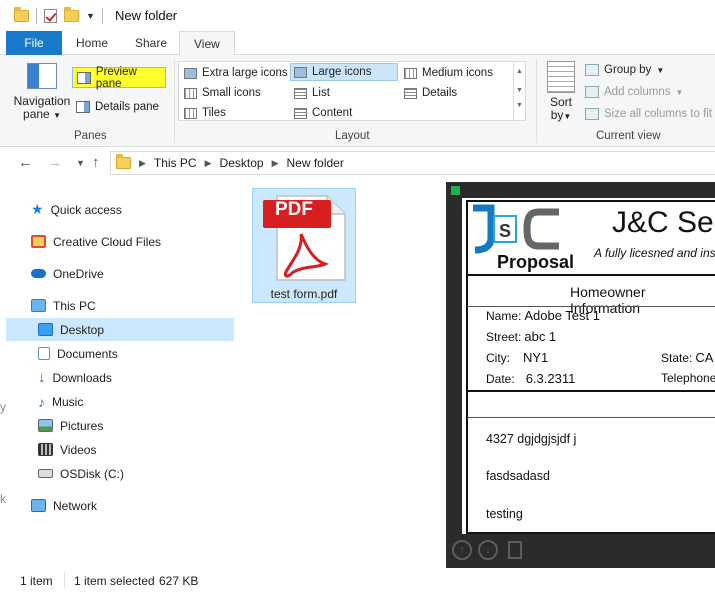  What do you see at coordinates (517, 357) in the screenshot?
I see `field-city: City: NY1` at bounding box center [517, 357].